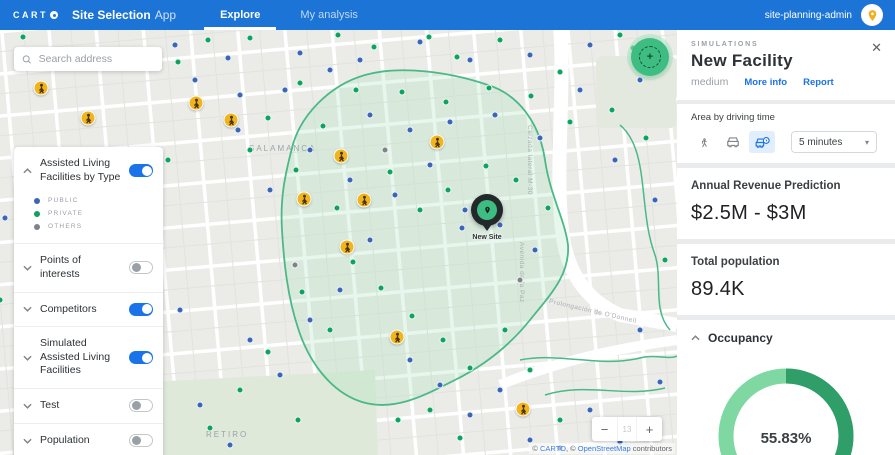  I want to click on mode-car-button, so click(733, 142).